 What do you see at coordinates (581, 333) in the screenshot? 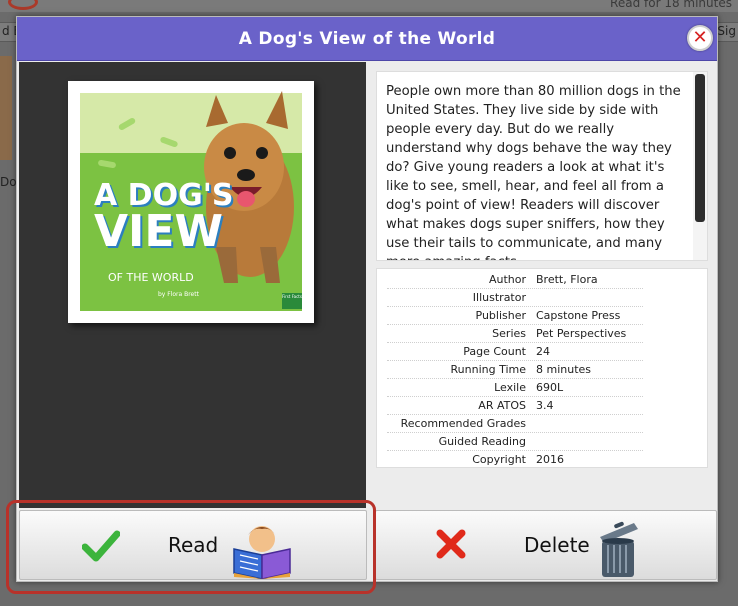
I see `metadata-value: Pet Perspectives` at bounding box center [581, 333].